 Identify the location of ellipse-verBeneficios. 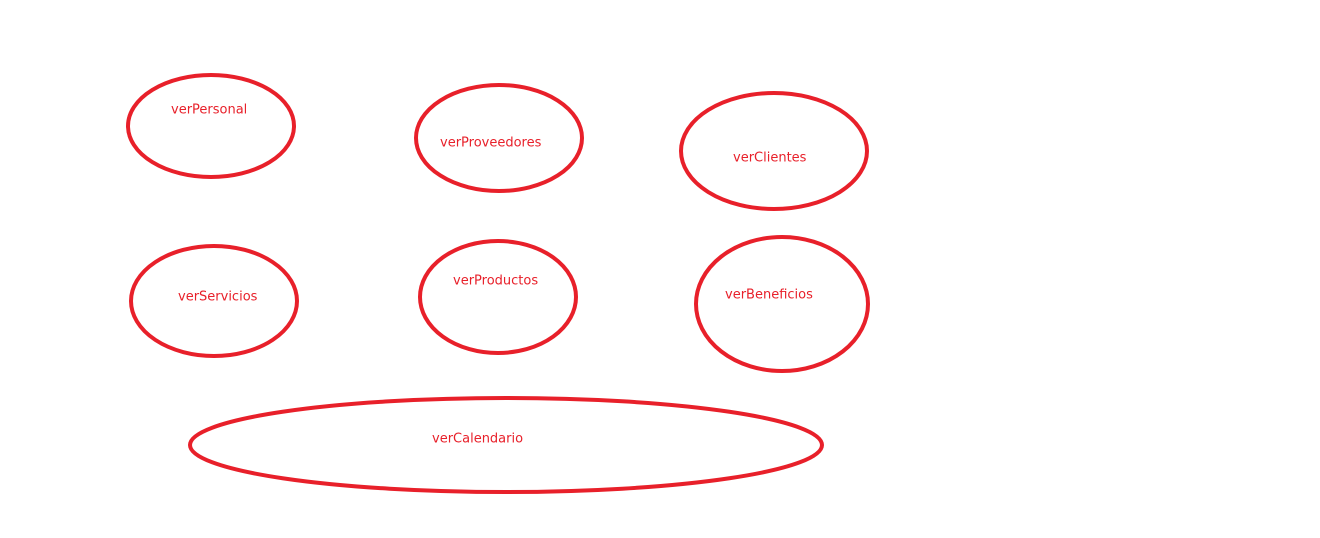
(782, 304).